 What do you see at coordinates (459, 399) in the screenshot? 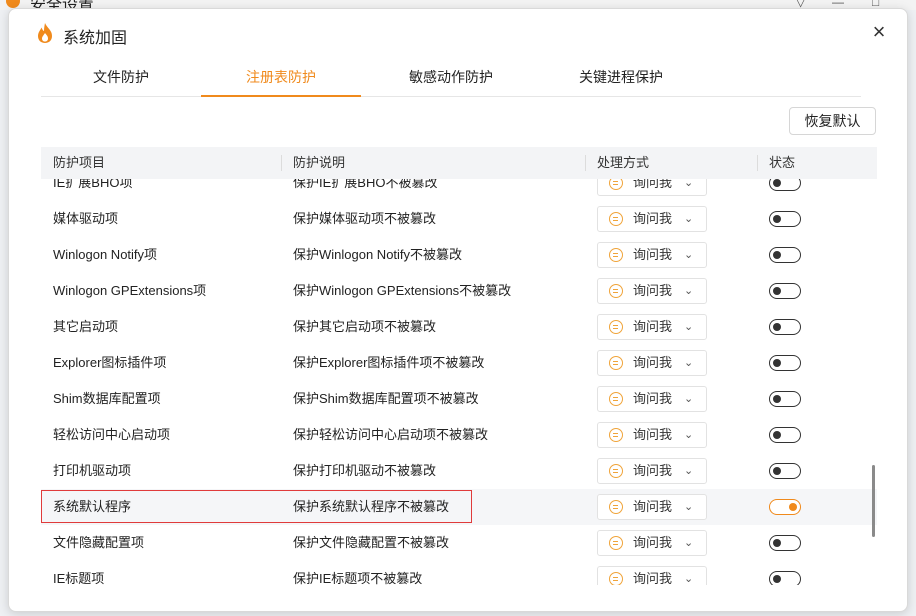
I see `table-row: Shim数据库配置项 保护Shim数据库配置项不被篡改 询问我 ⌄` at bounding box center [459, 399].